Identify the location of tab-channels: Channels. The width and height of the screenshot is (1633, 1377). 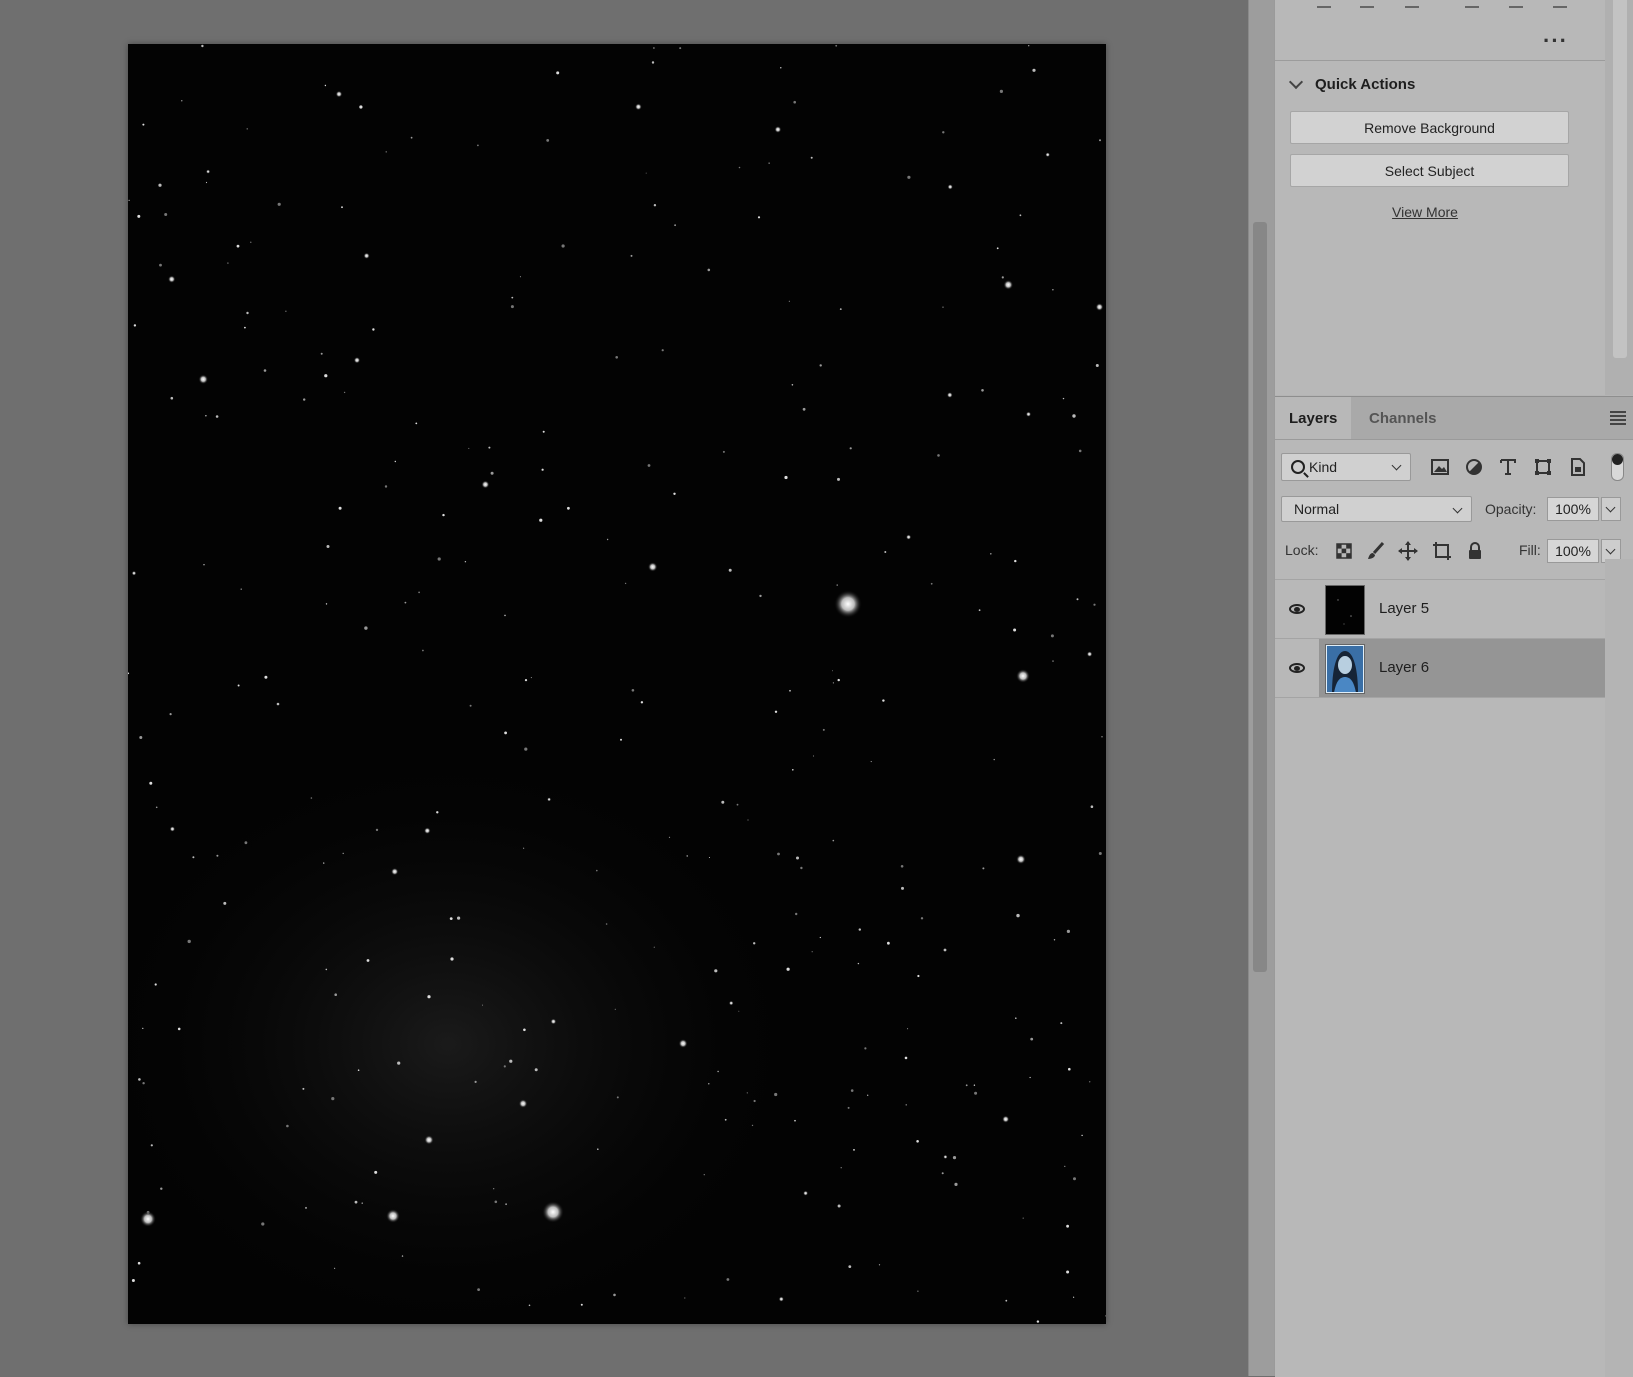
(1403, 418).